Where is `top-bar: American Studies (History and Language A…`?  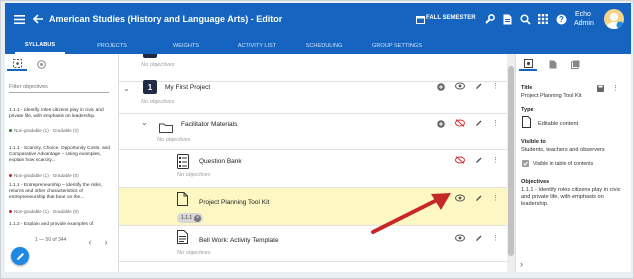
top-bar: American Studies (History and Language A… is located at coordinates (318, 20).